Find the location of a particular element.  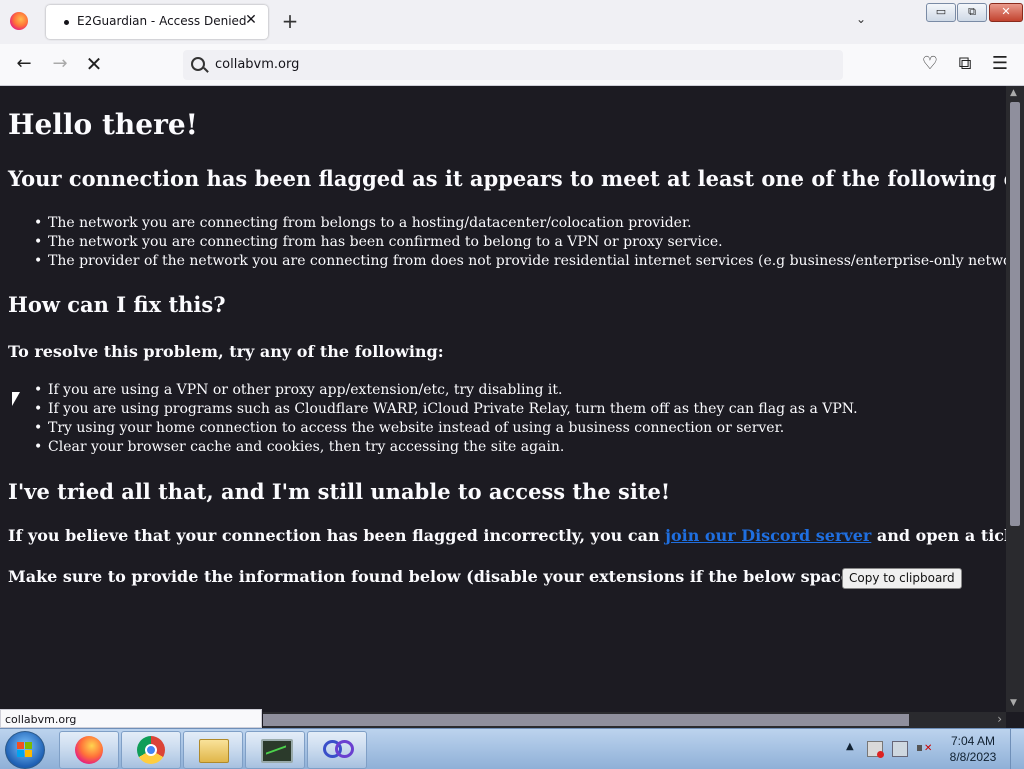

tab-loading-dot is located at coordinates (66, 22).